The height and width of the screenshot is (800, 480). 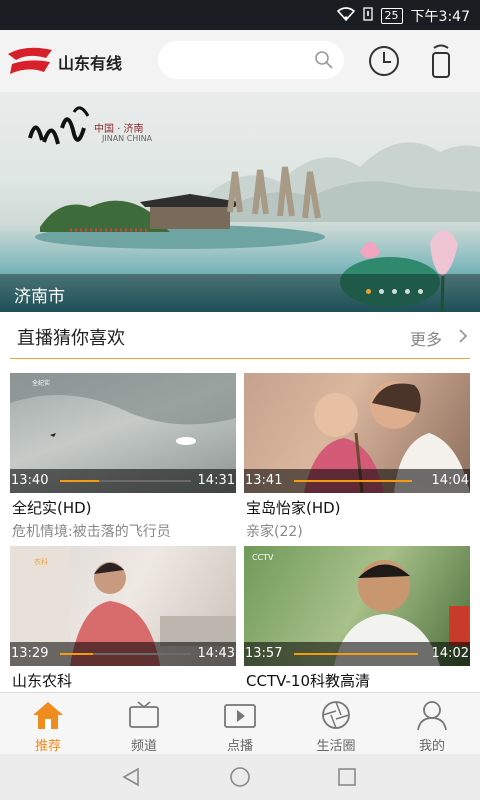 I want to click on more-link: 更多, so click(x=426, y=338).